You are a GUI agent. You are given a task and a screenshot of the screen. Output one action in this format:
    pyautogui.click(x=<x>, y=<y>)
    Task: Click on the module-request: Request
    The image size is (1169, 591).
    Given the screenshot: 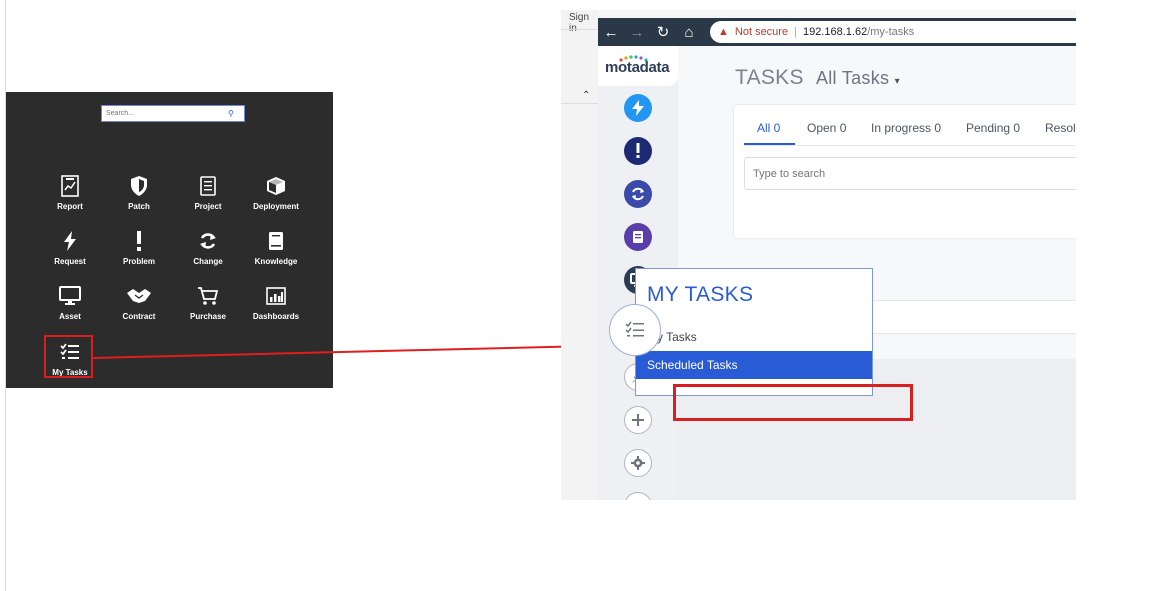 What is the action you would take?
    pyautogui.click(x=70, y=250)
    